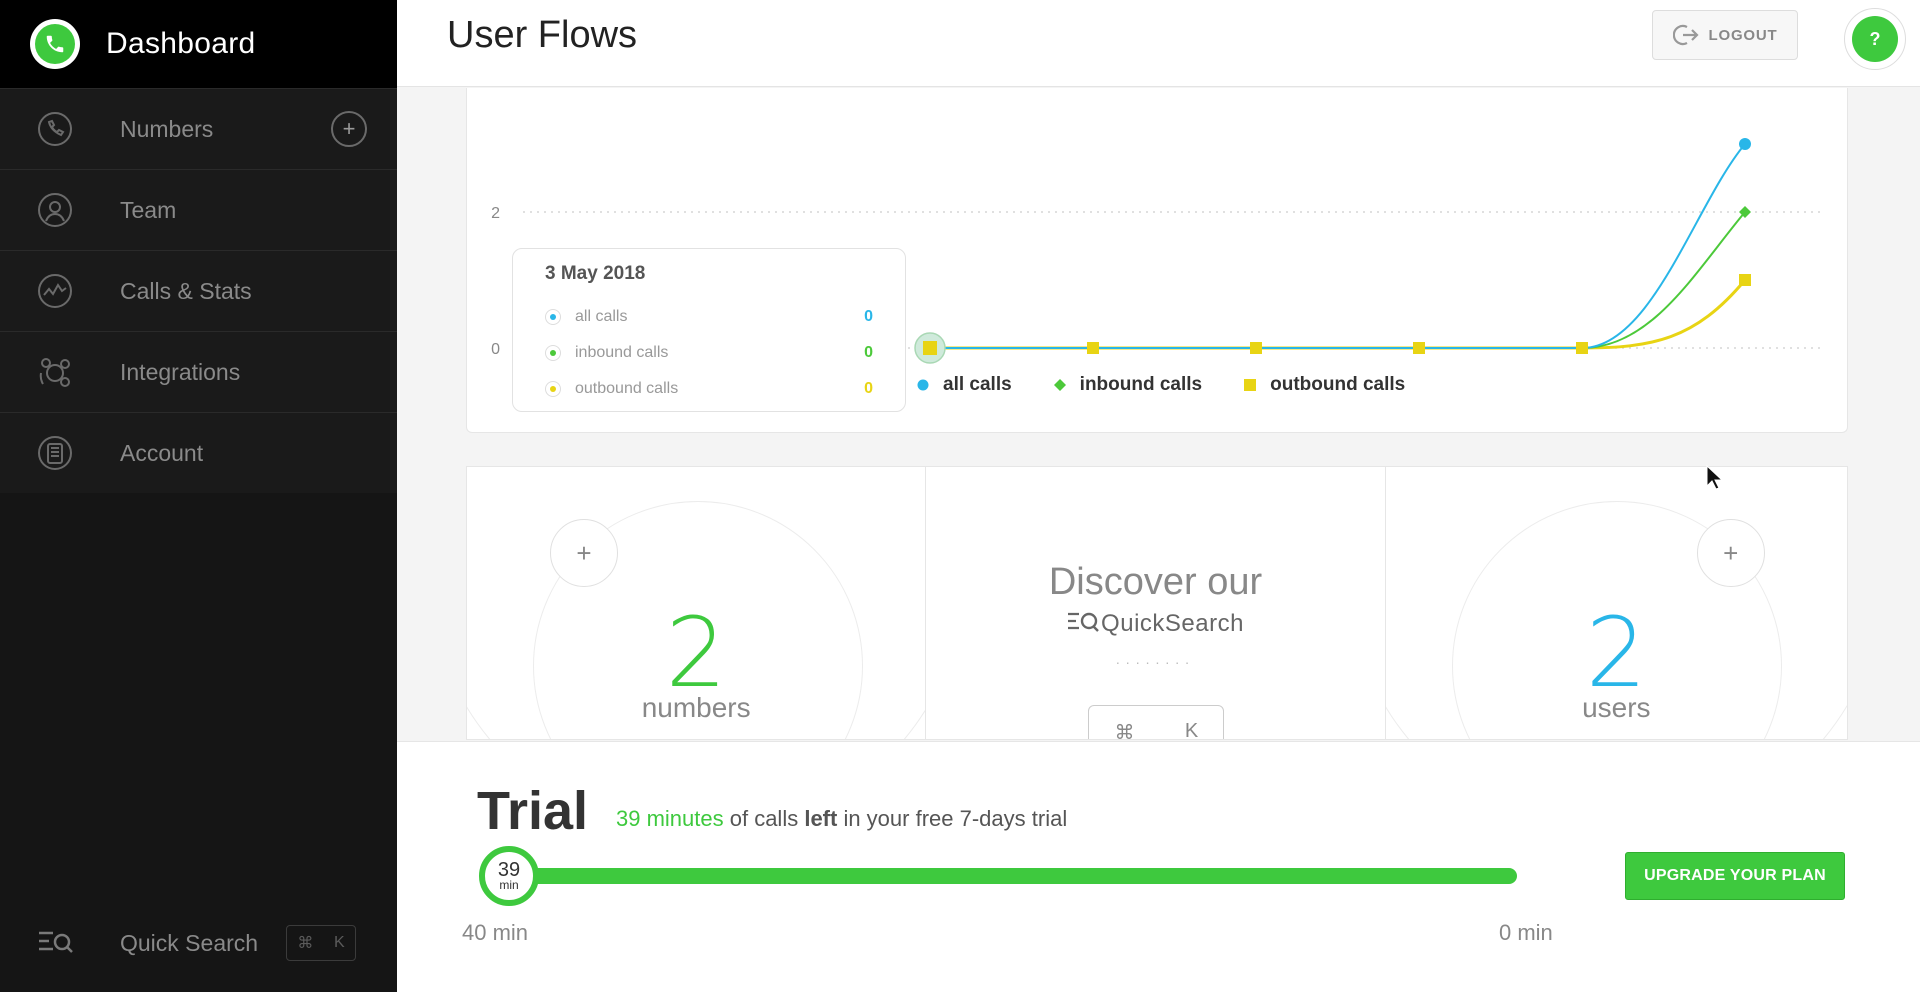 The width and height of the screenshot is (1920, 992). I want to click on trial-progress-knob: 39 min, so click(509, 876).